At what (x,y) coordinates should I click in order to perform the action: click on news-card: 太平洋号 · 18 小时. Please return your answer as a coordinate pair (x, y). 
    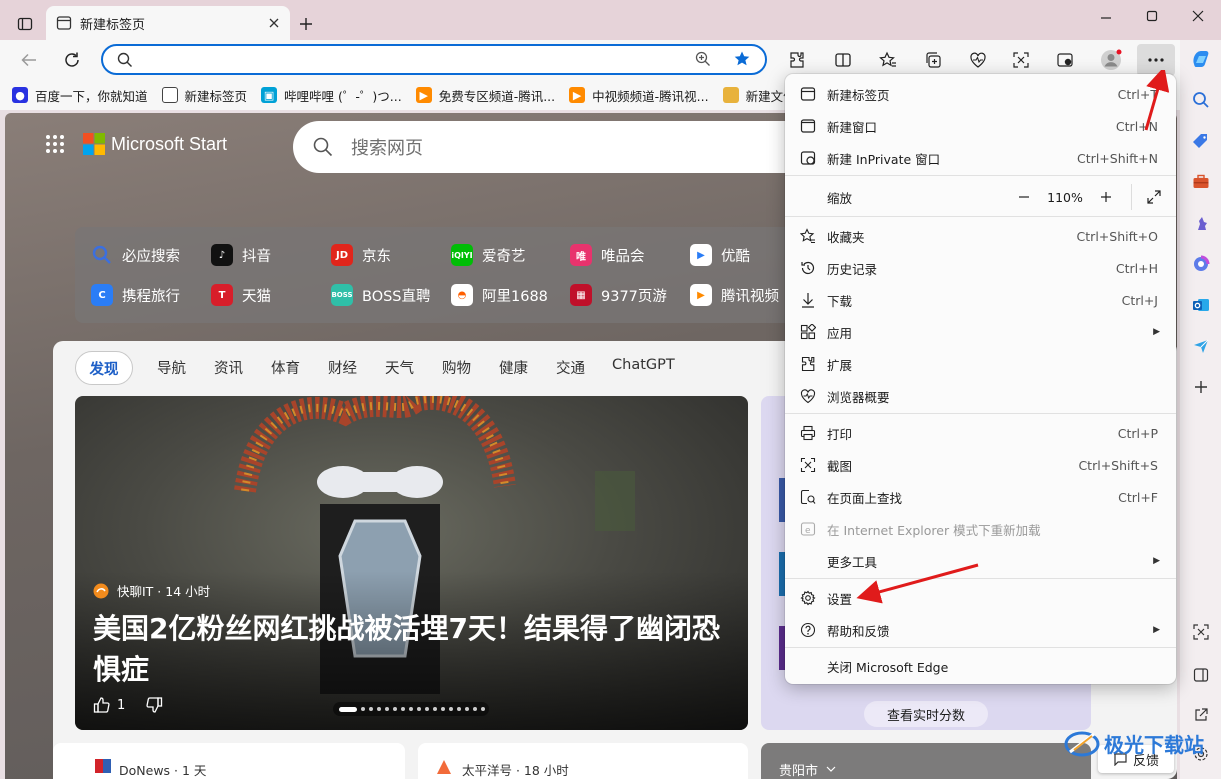
    Looking at the image, I should click on (583, 761).